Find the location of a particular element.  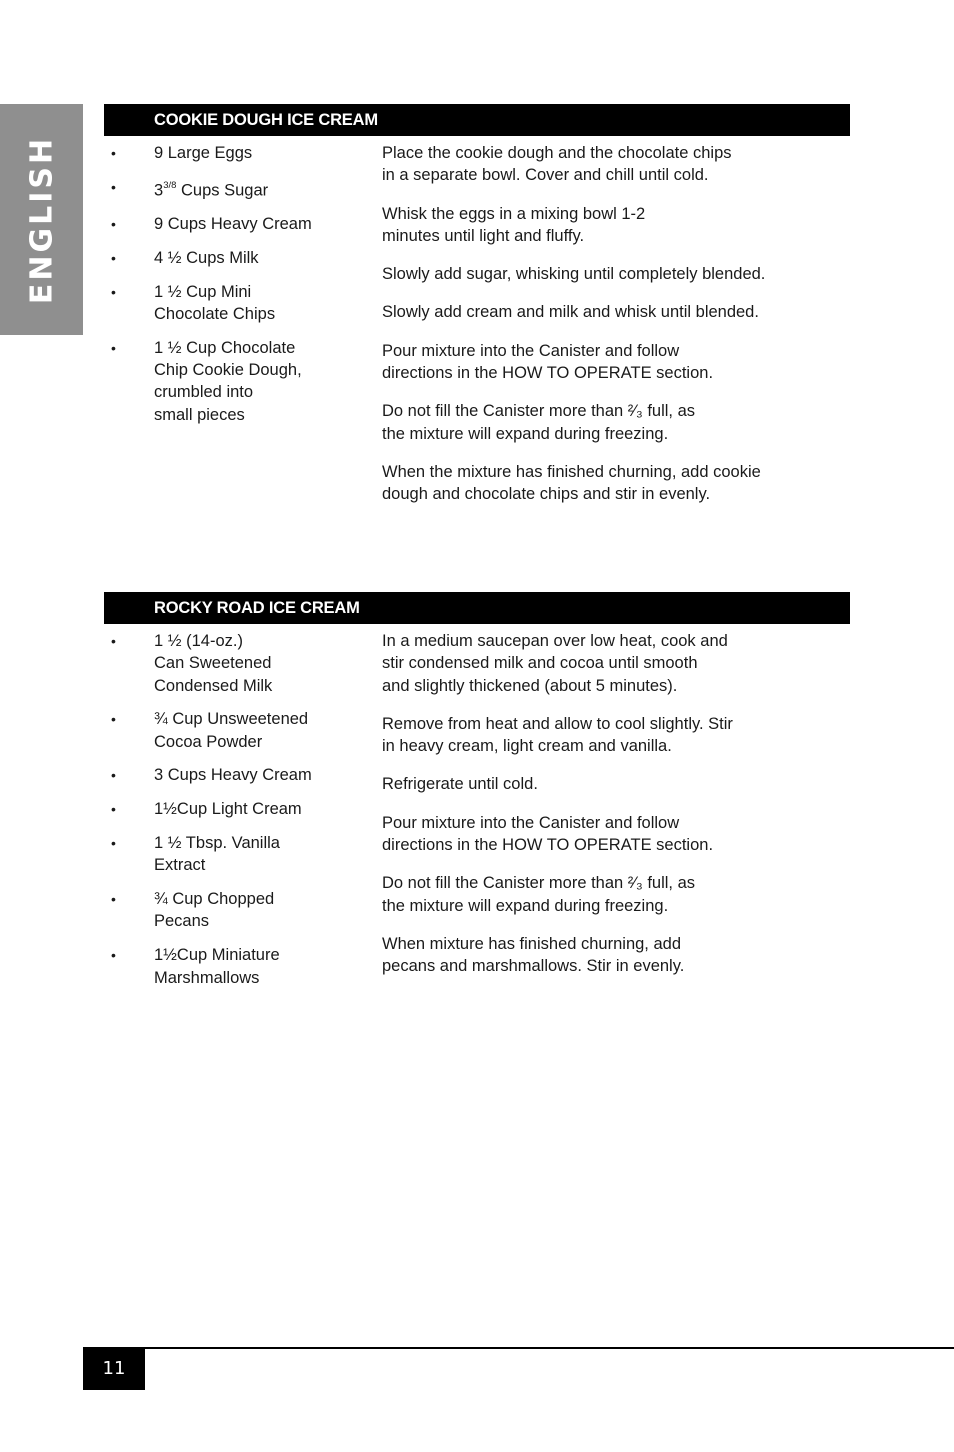

page-number: 11 is located at coordinates (114, 1369).